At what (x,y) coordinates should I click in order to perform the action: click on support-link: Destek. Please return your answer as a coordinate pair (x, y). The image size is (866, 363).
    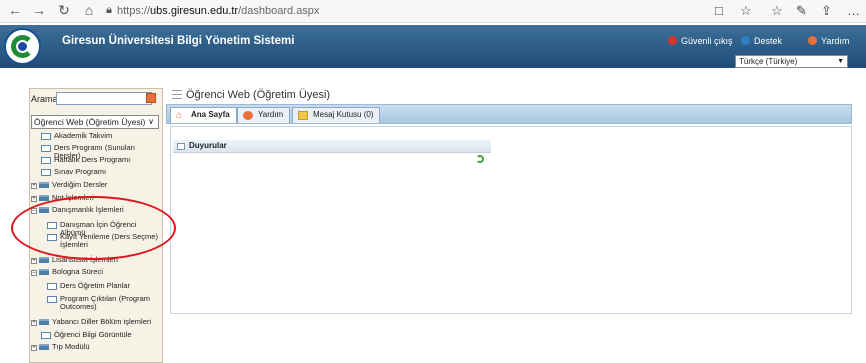
    Looking at the image, I should click on (761, 41).